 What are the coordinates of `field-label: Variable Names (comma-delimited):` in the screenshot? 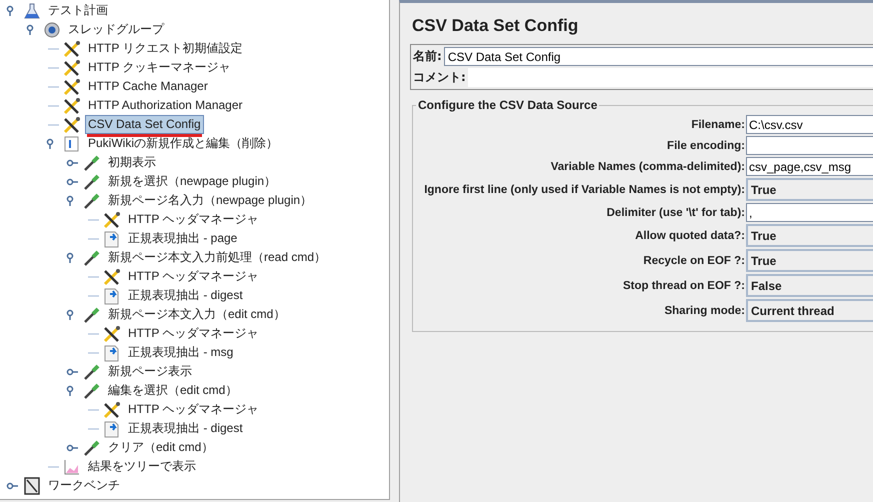 It's located at (647, 166).